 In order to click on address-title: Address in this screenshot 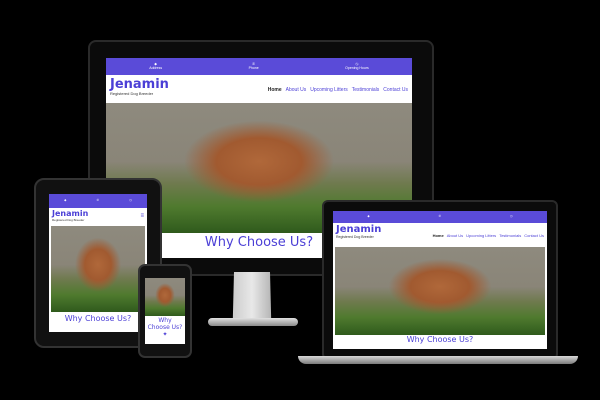, I will do `click(156, 67)`.